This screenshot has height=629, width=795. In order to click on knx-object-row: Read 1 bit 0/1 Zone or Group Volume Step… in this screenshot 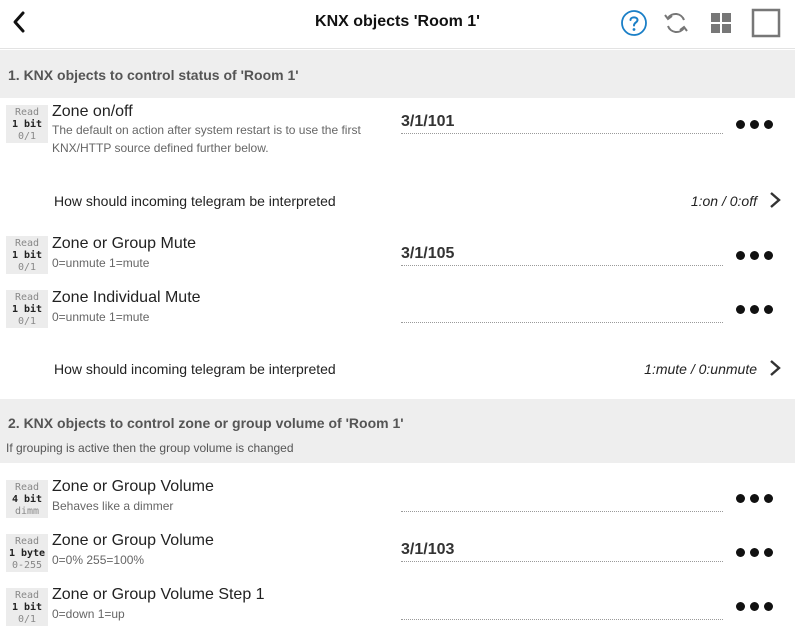, I will do `click(397, 605)`.